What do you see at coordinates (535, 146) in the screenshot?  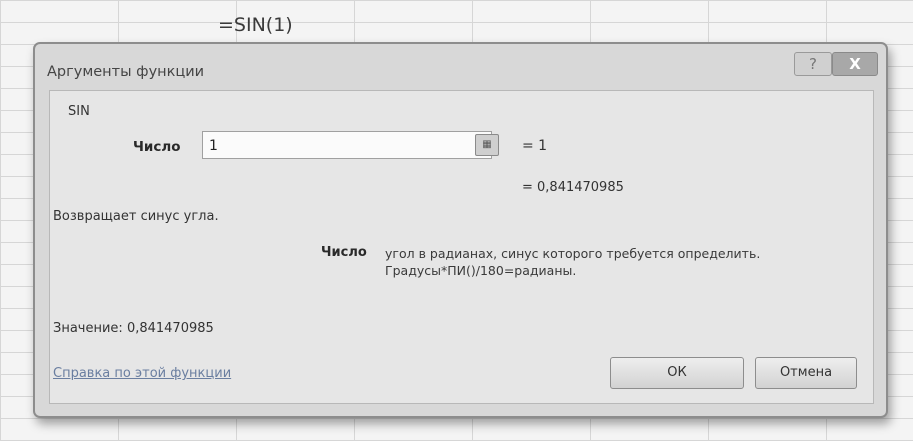 I see `argument-value-preview: = 1` at bounding box center [535, 146].